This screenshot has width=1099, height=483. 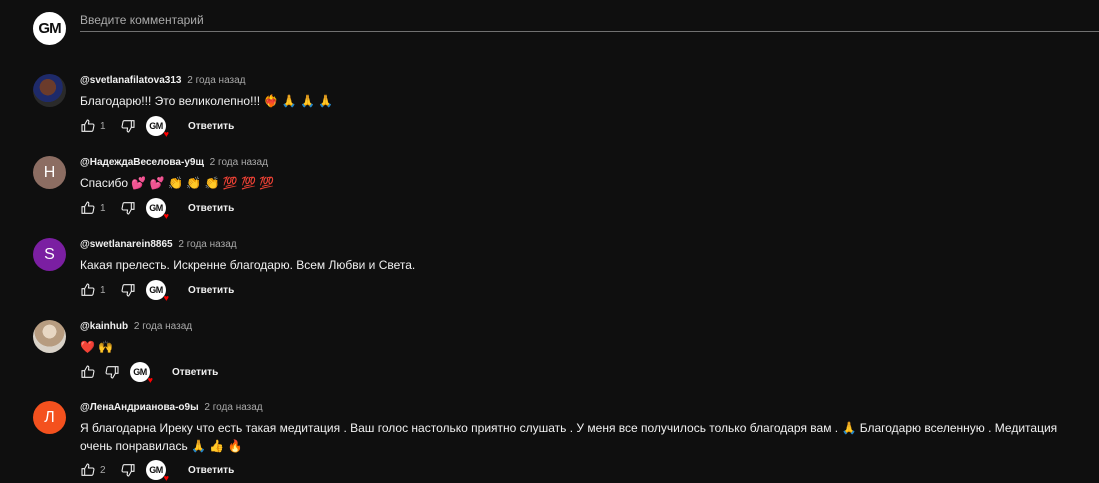 I want to click on avatar-letter: Н, so click(x=49, y=172).